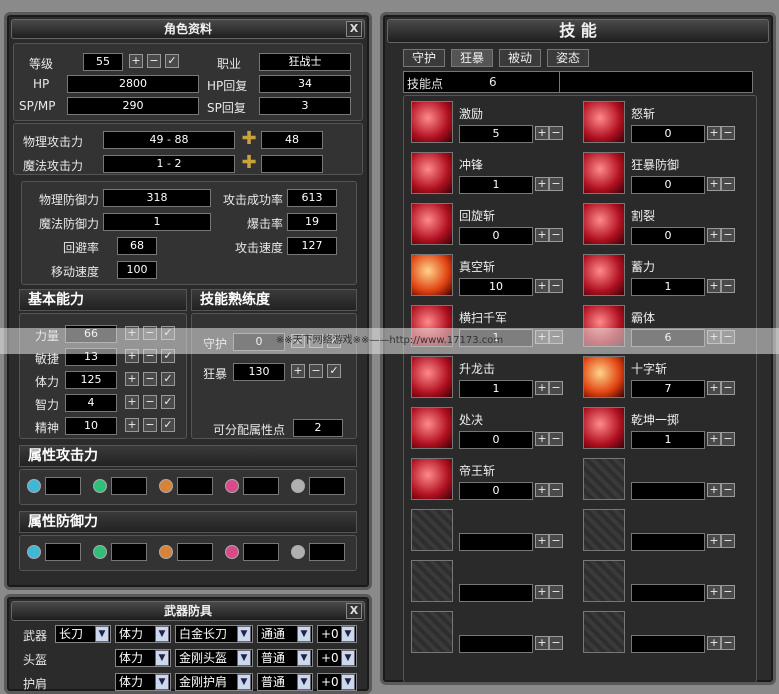 The image size is (779, 694). I want to click on level-confirm-button: ✓, so click(172, 61).